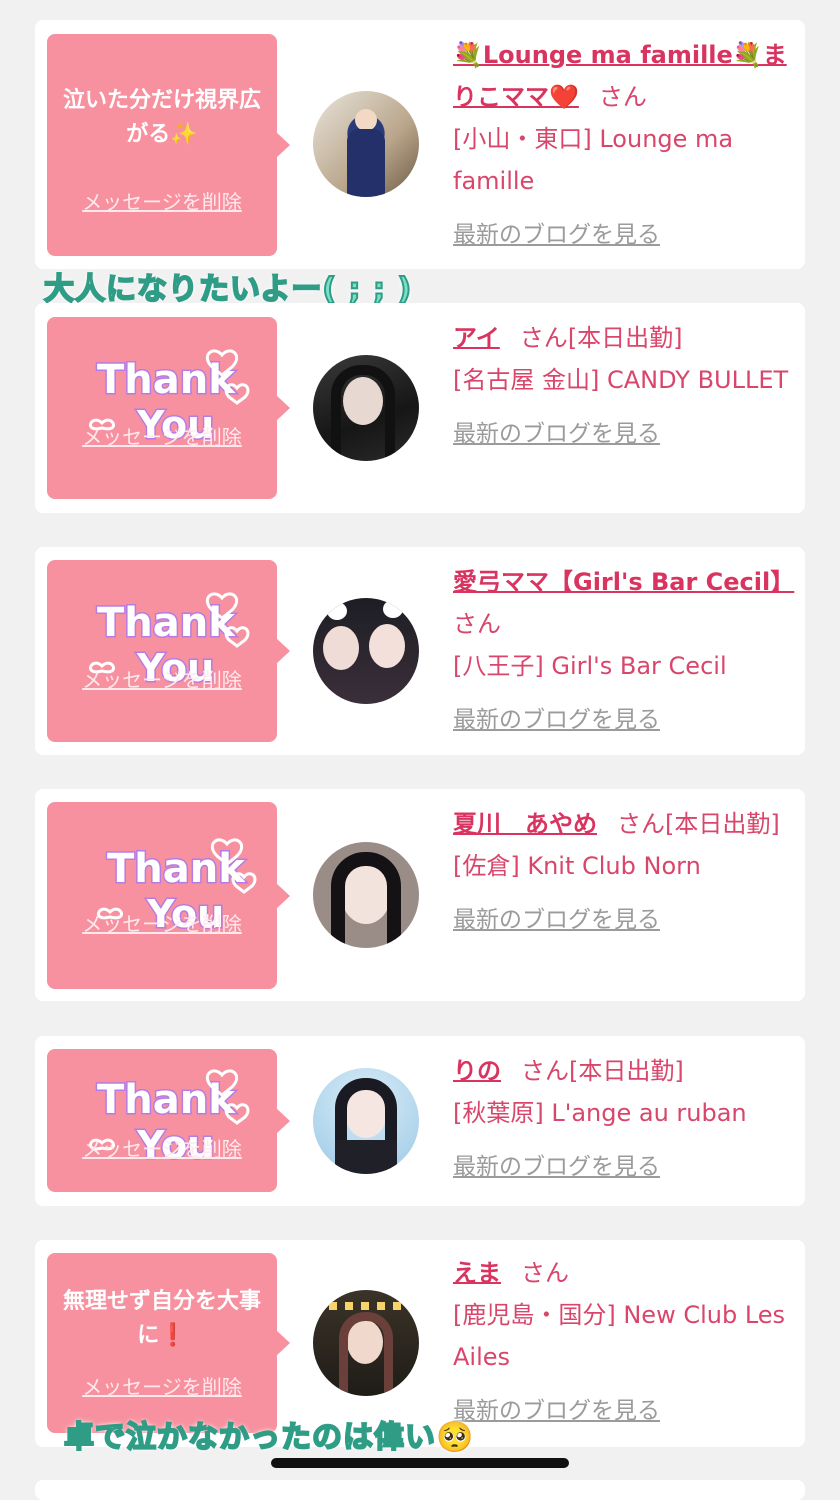 This screenshot has height=1500, width=840. Describe the element at coordinates (420, 1463) in the screenshot. I see `home-indicator` at that location.